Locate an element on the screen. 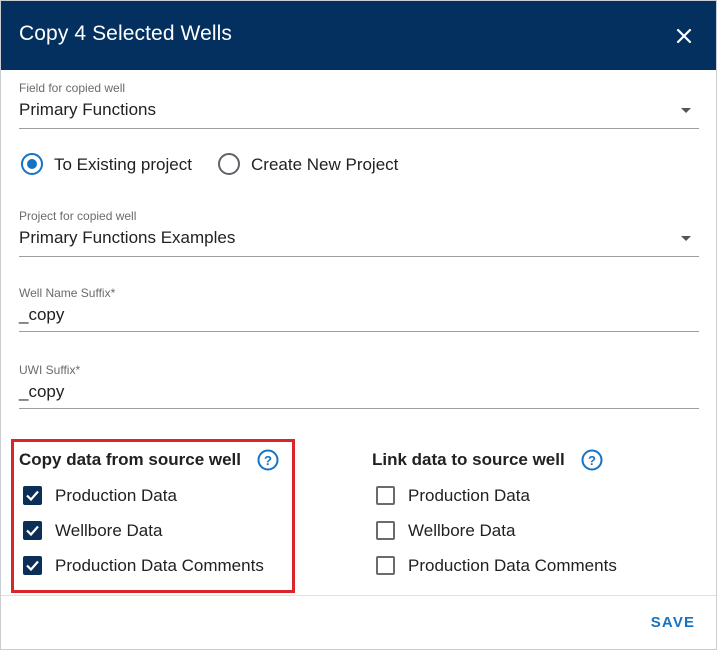 The height and width of the screenshot is (650, 717). footer-divider is located at coordinates (358, 595).